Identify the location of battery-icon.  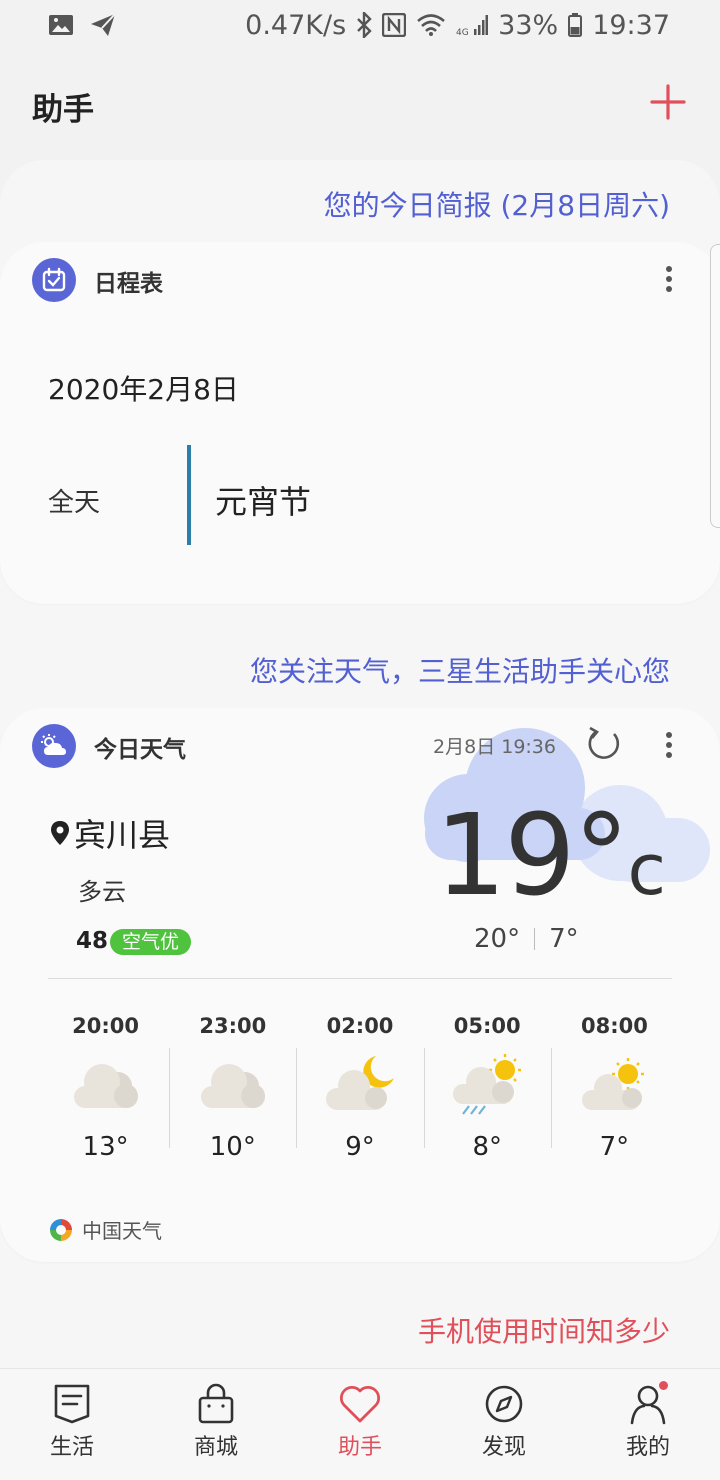
(575, 25).